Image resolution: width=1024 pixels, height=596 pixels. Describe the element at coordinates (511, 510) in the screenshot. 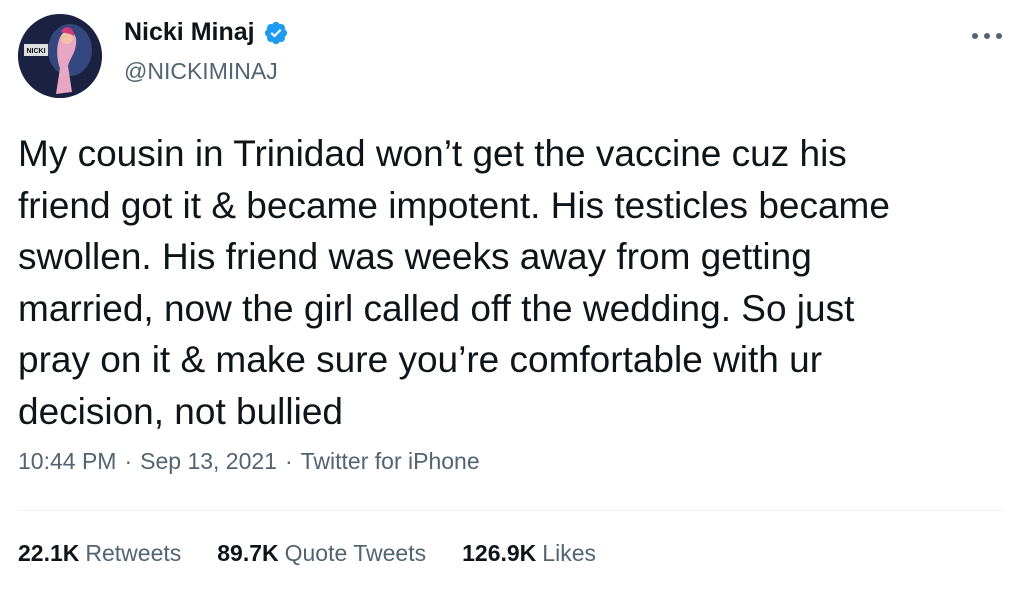

I see `divider` at that location.